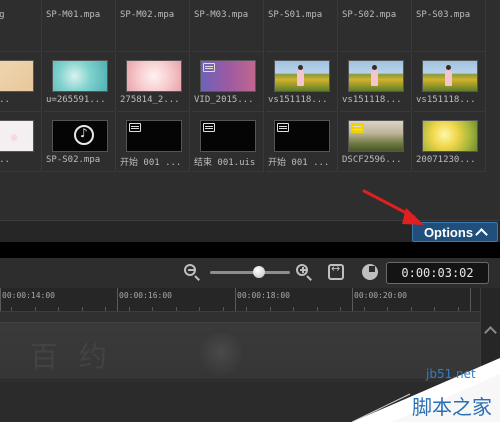 The image size is (500, 422). What do you see at coordinates (21, 26) in the screenshot?
I see `library-item: 03.jpg` at bounding box center [21, 26].